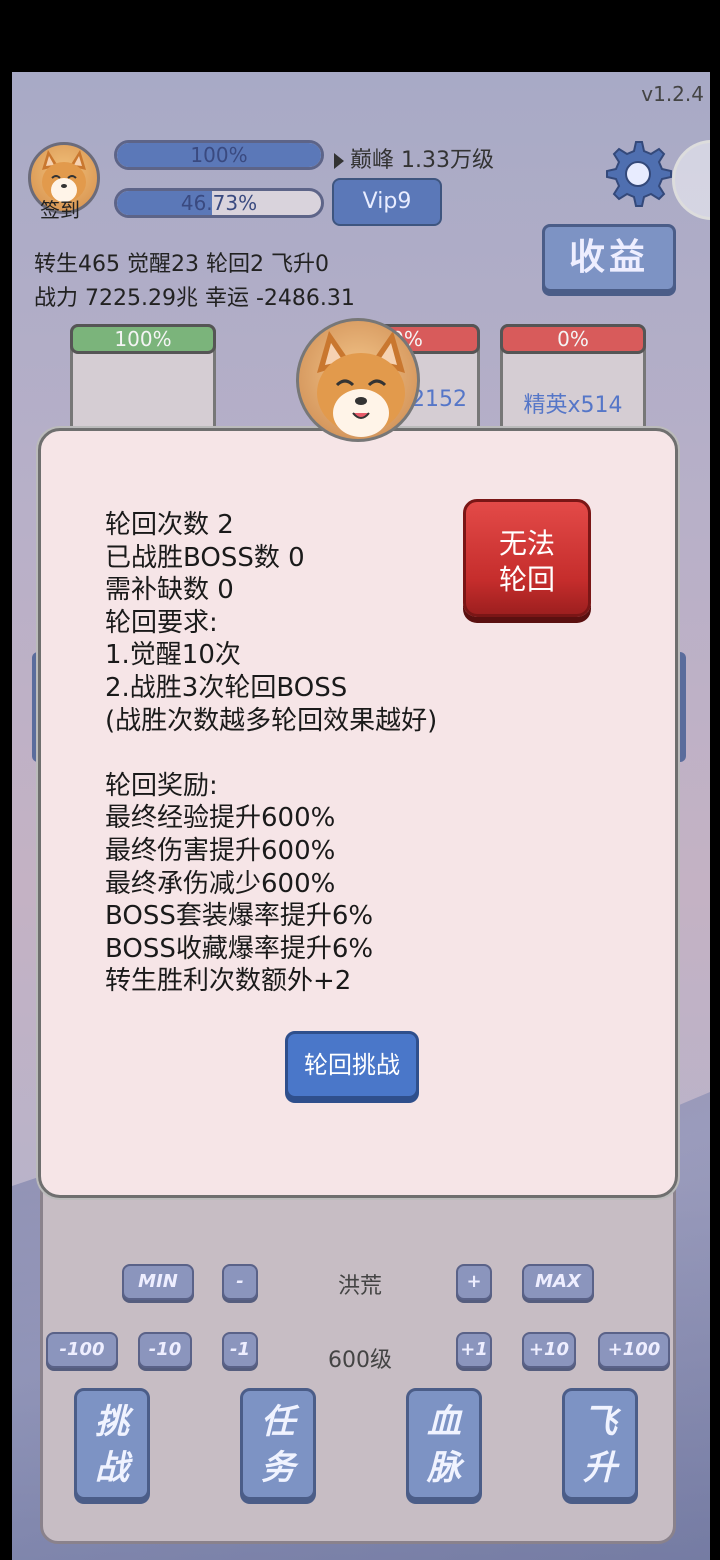 This screenshot has width=720, height=1560. What do you see at coordinates (600, 1444) in the screenshot?
I see `nav-ascend-button: 飞 升` at bounding box center [600, 1444].